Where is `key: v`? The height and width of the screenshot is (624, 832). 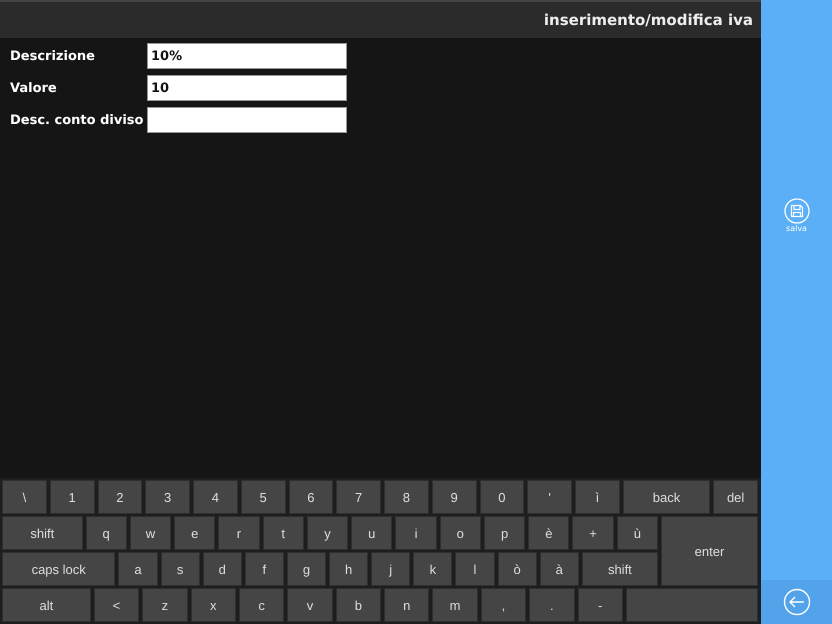
key: v is located at coordinates (310, 605).